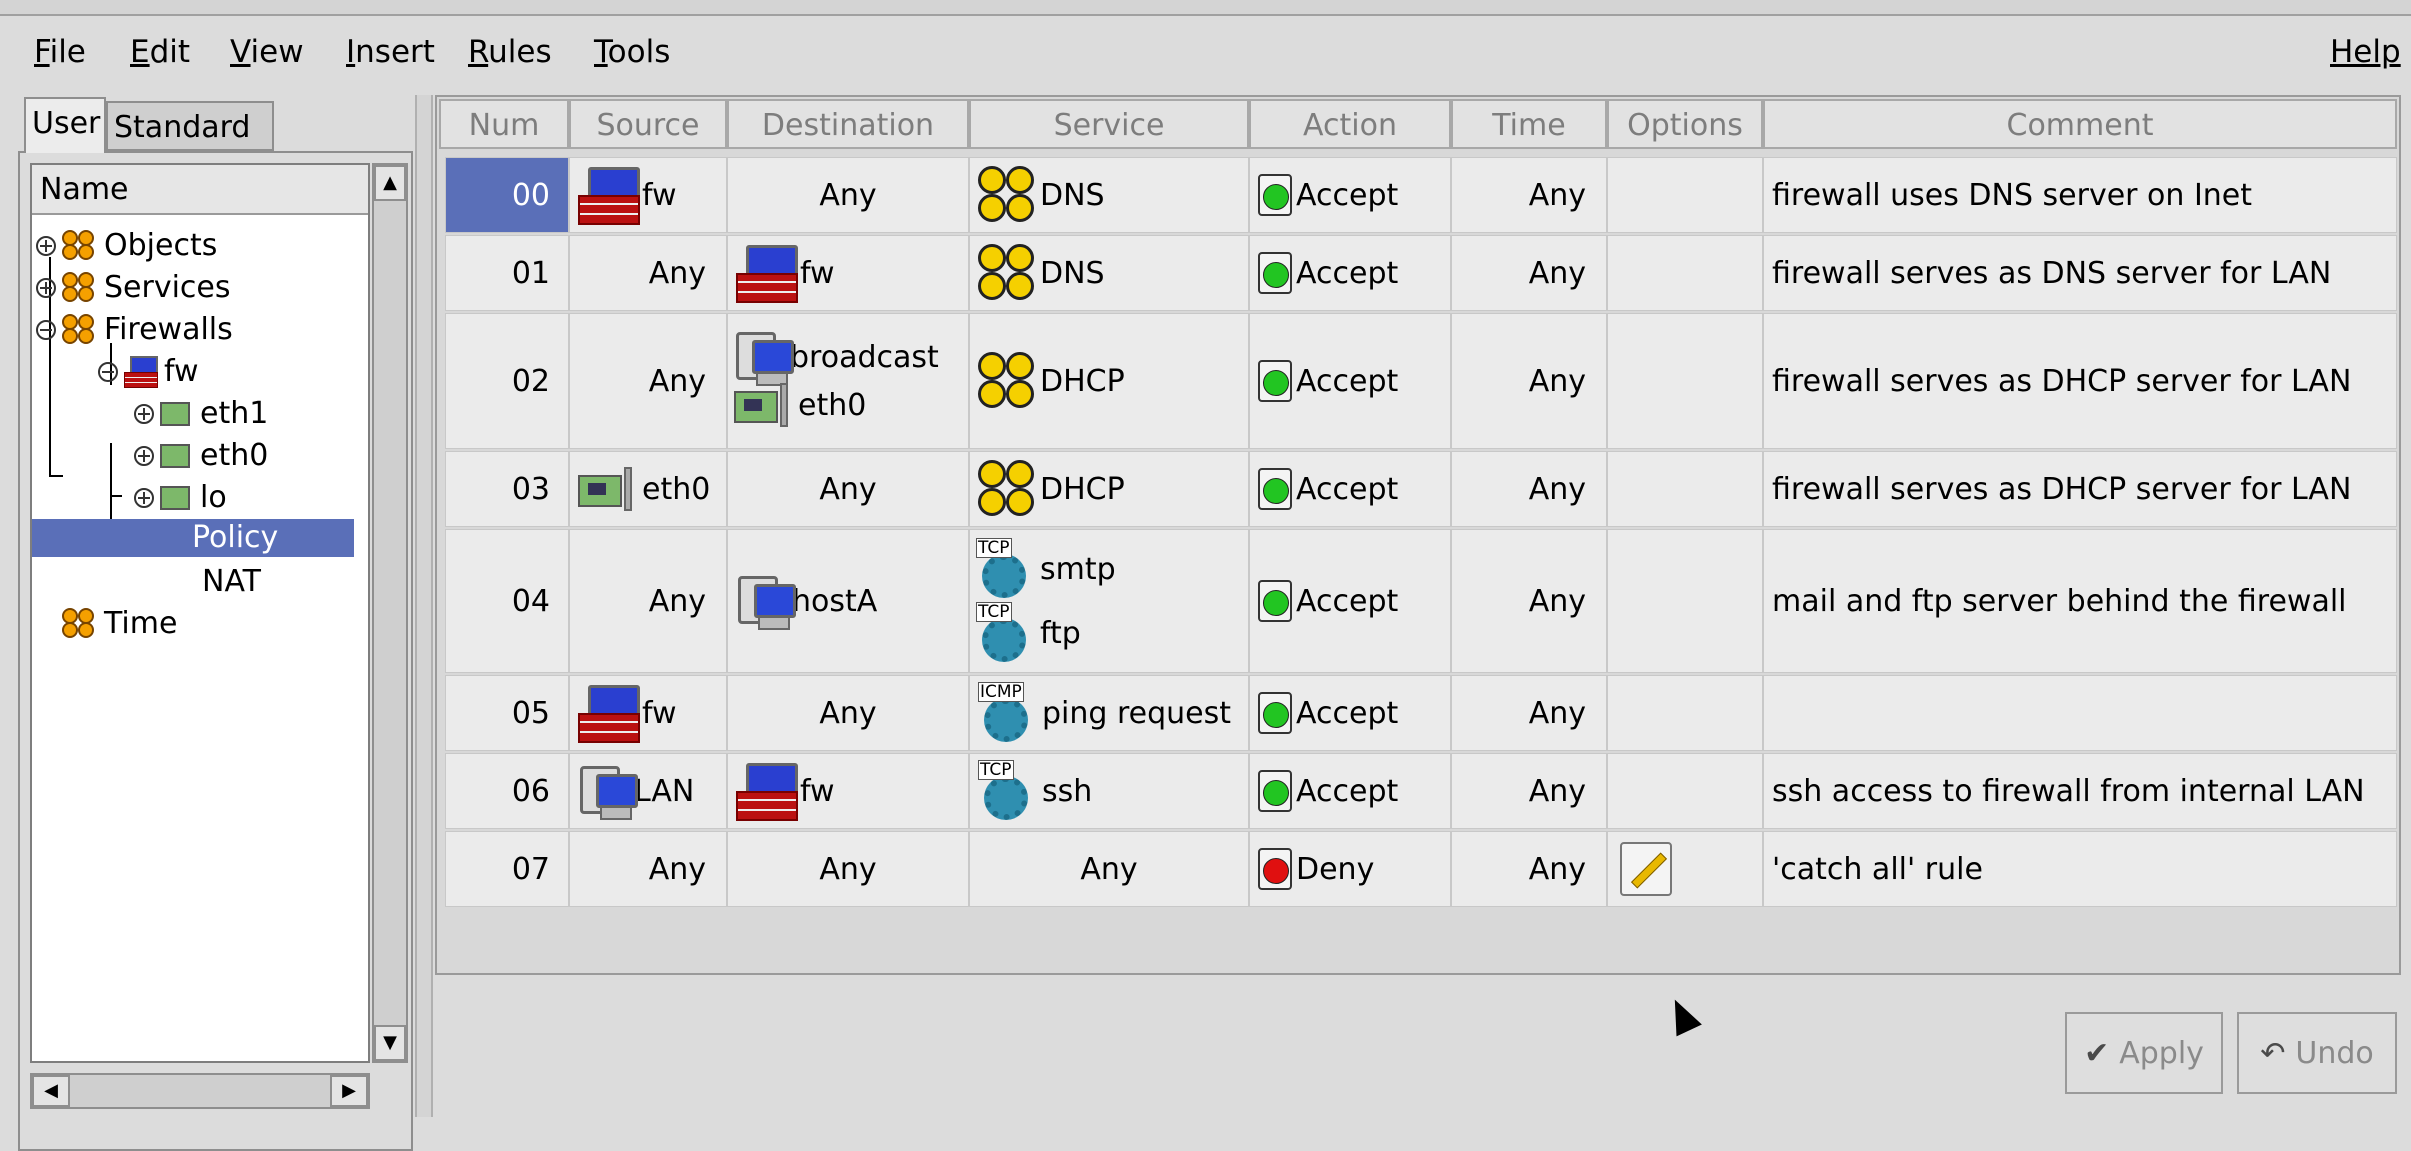  What do you see at coordinates (126, 246) in the screenshot?
I see `tree-node-objects: Objects` at bounding box center [126, 246].